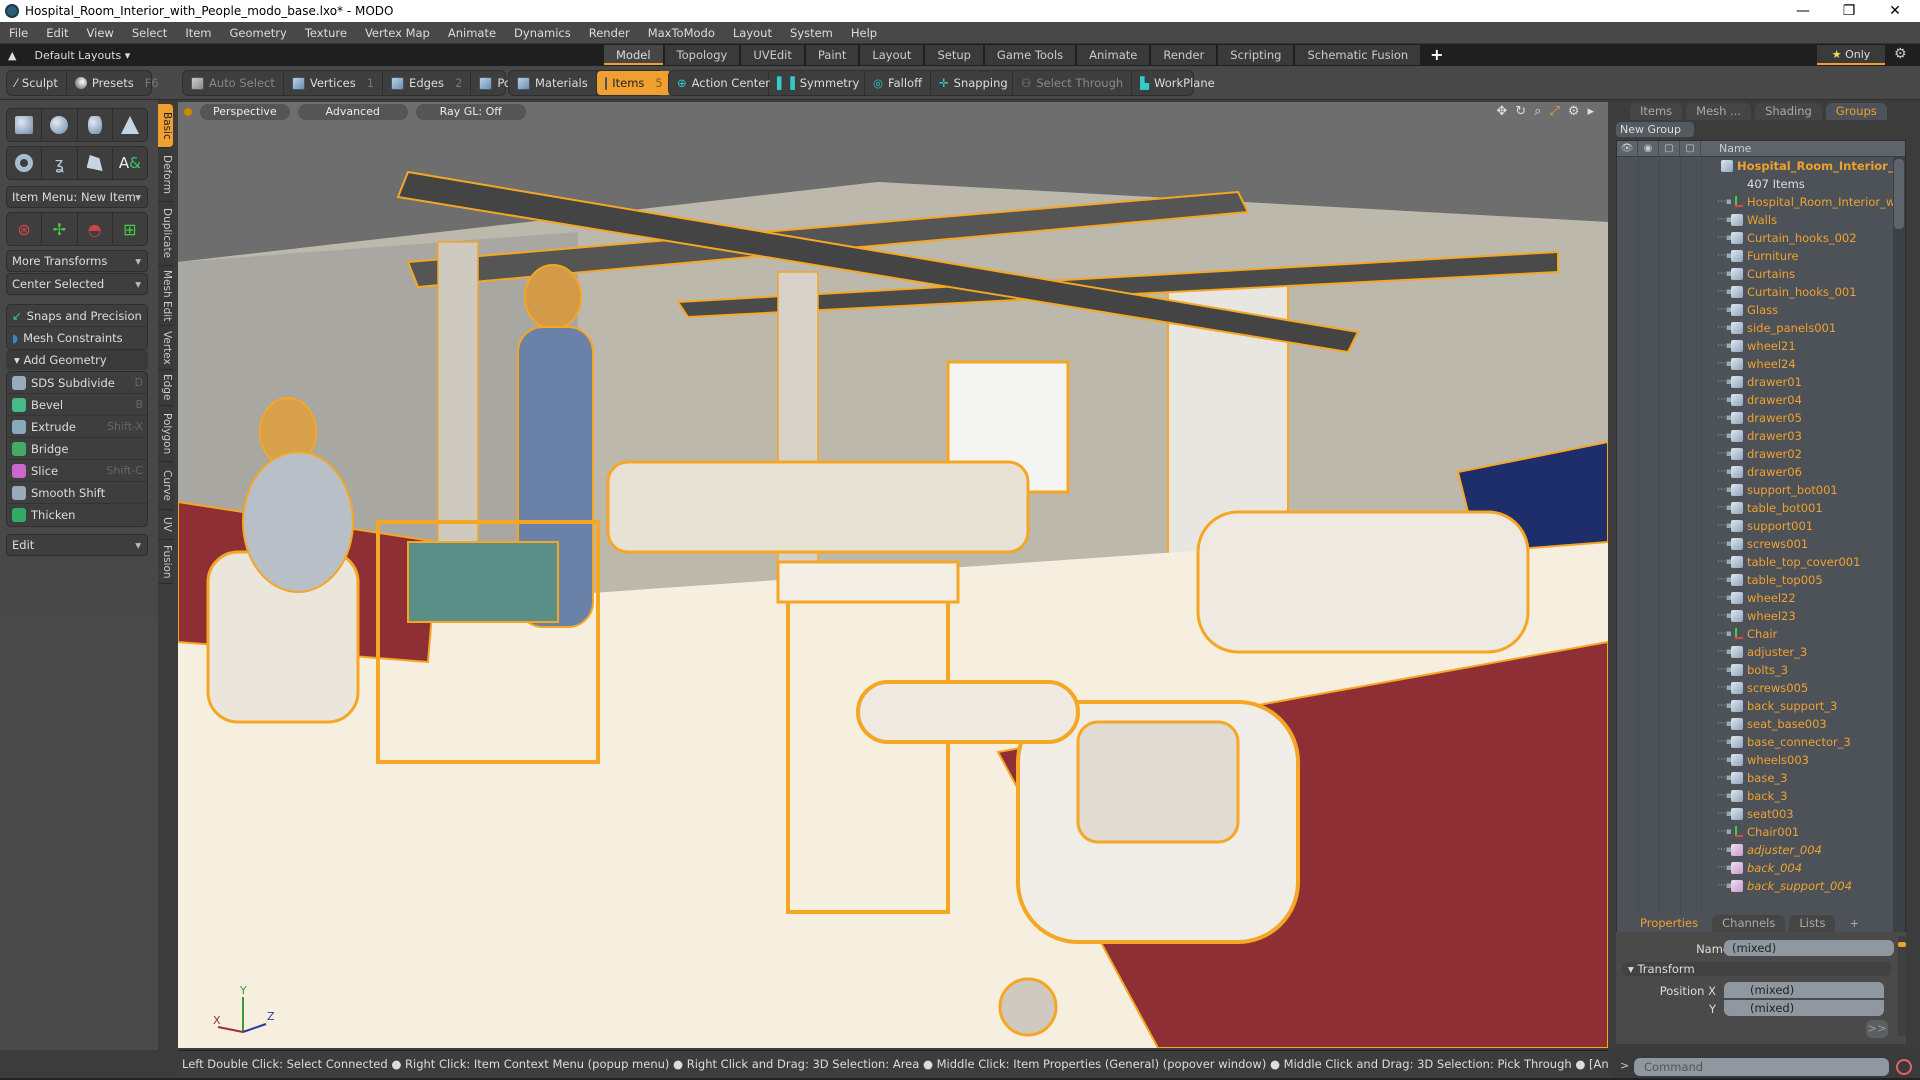 The width and height of the screenshot is (1920, 1080). What do you see at coordinates (165, 388) in the screenshot?
I see `vtab-edge: Edge` at bounding box center [165, 388].